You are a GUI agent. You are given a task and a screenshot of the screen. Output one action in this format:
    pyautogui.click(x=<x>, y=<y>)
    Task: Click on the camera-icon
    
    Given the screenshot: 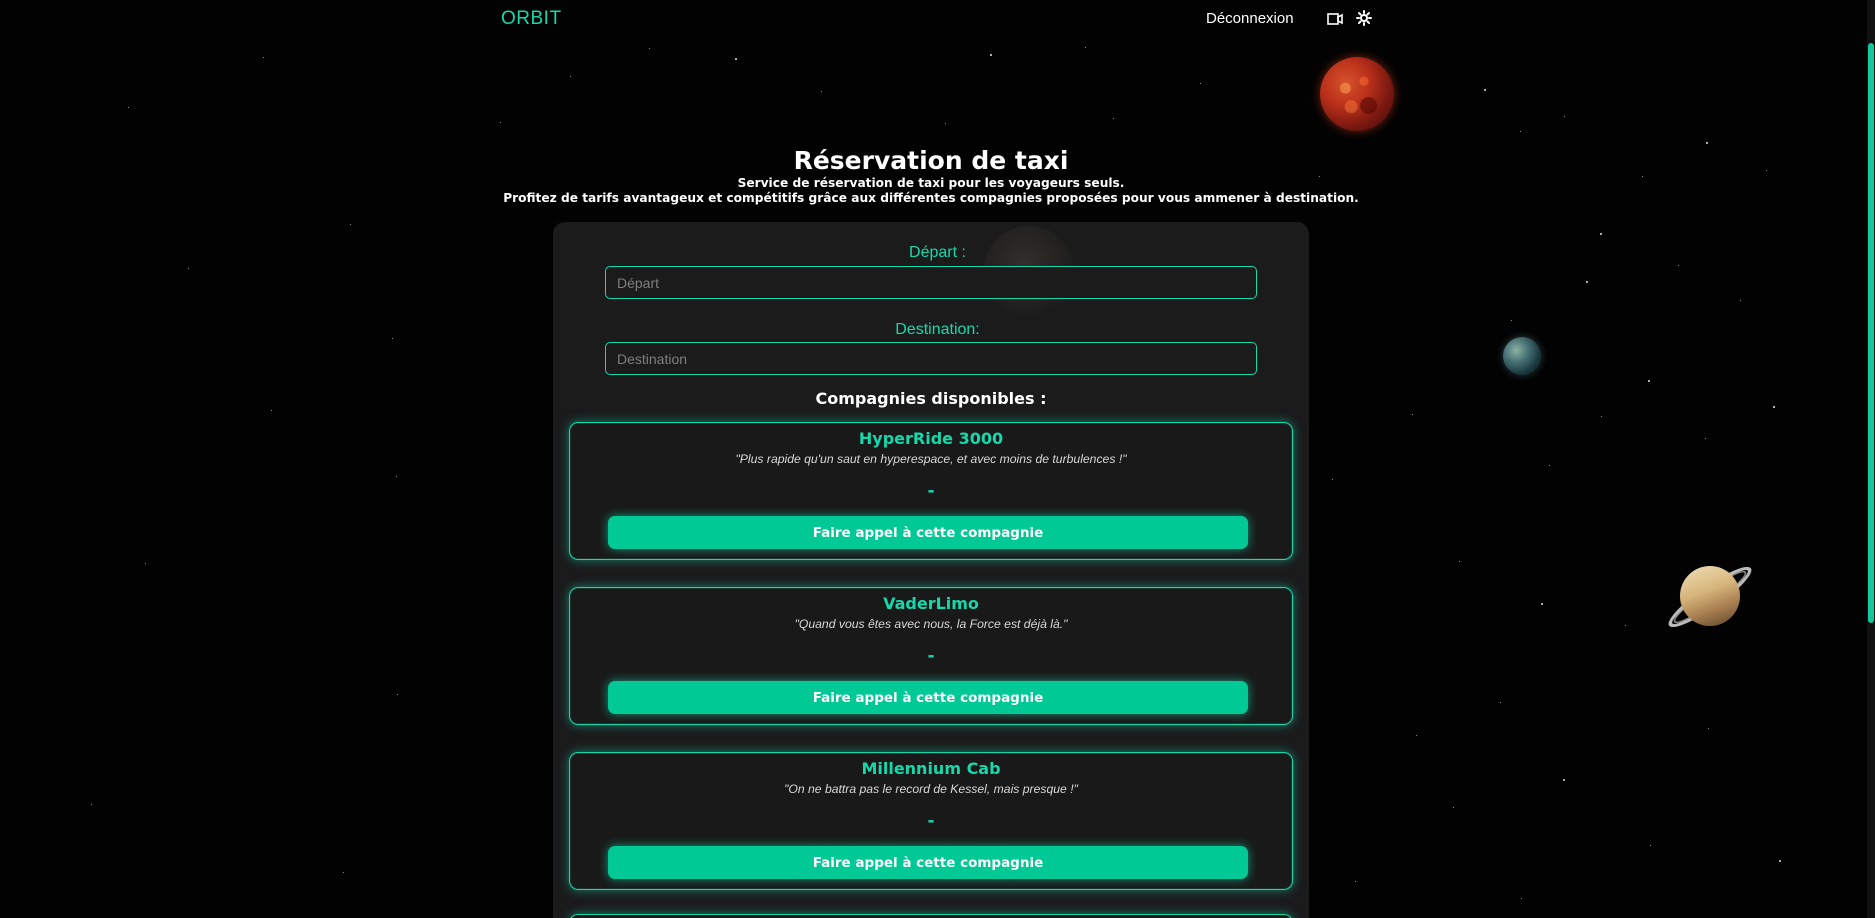 What is the action you would take?
    pyautogui.click(x=1335, y=19)
    